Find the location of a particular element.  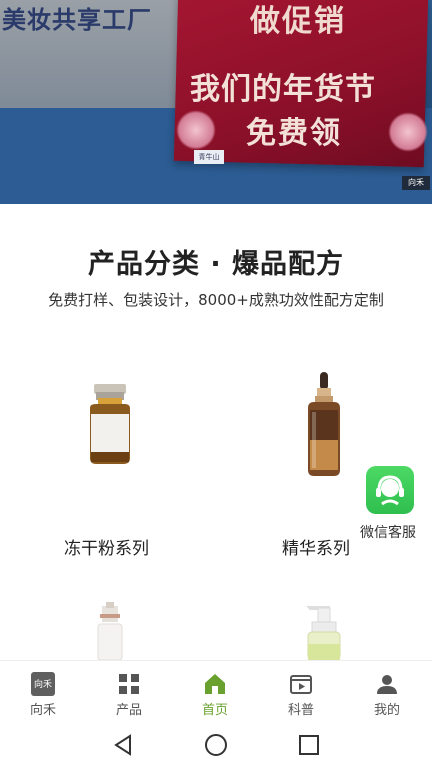

tab-home: 首页 is located at coordinates (215, 692).